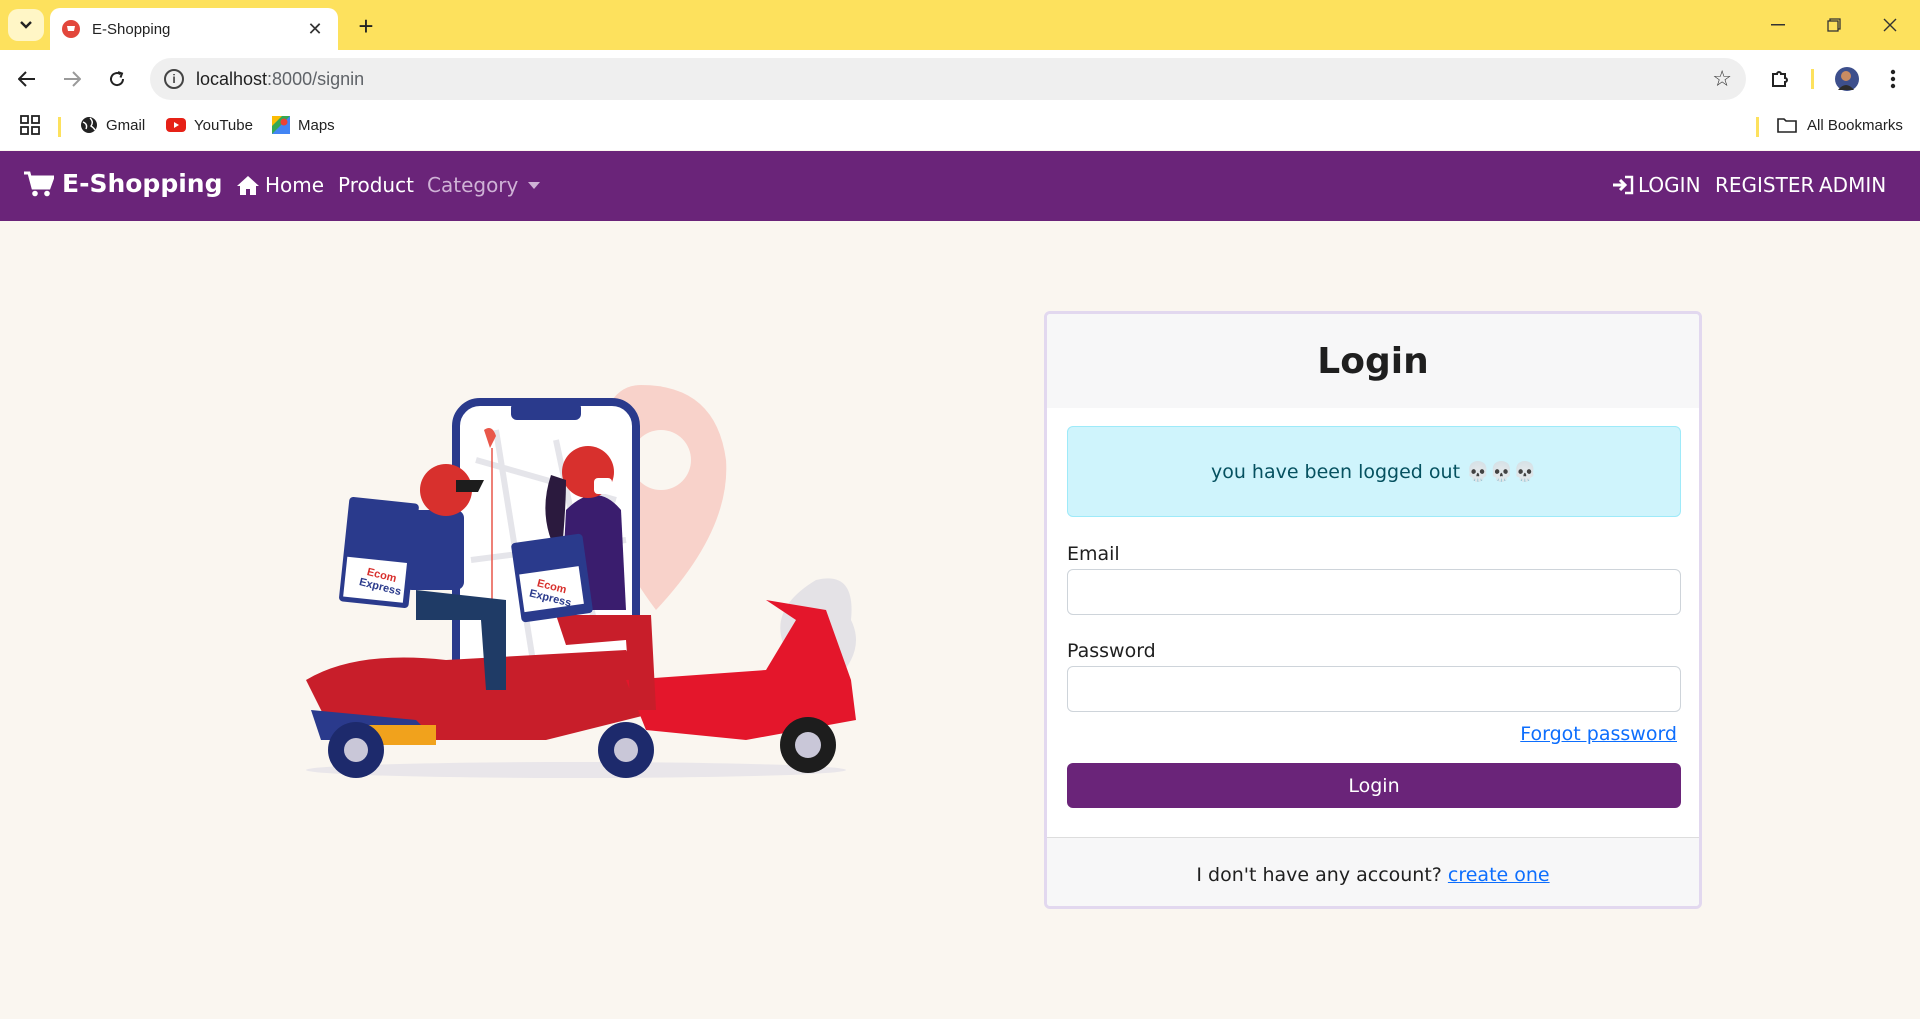 The image size is (1920, 1019). I want to click on sign-in-icon, so click(1623, 185).